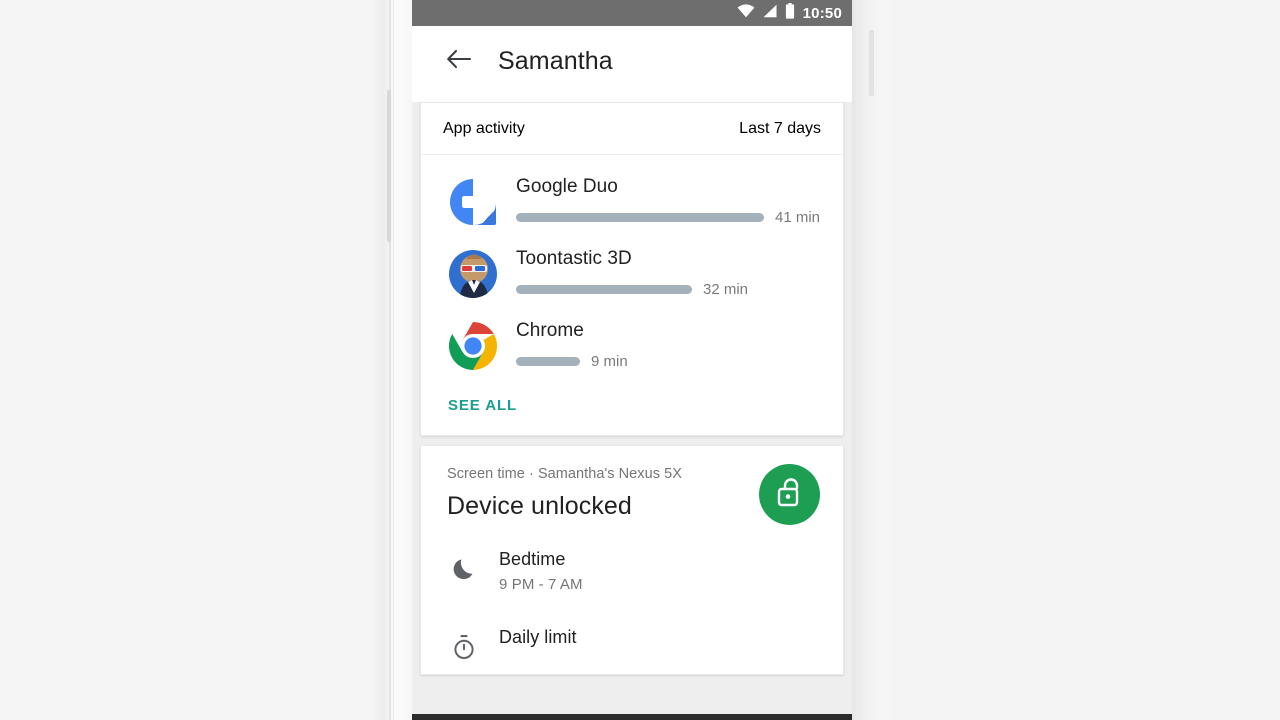  I want to click on page-title: Samantha, so click(555, 60).